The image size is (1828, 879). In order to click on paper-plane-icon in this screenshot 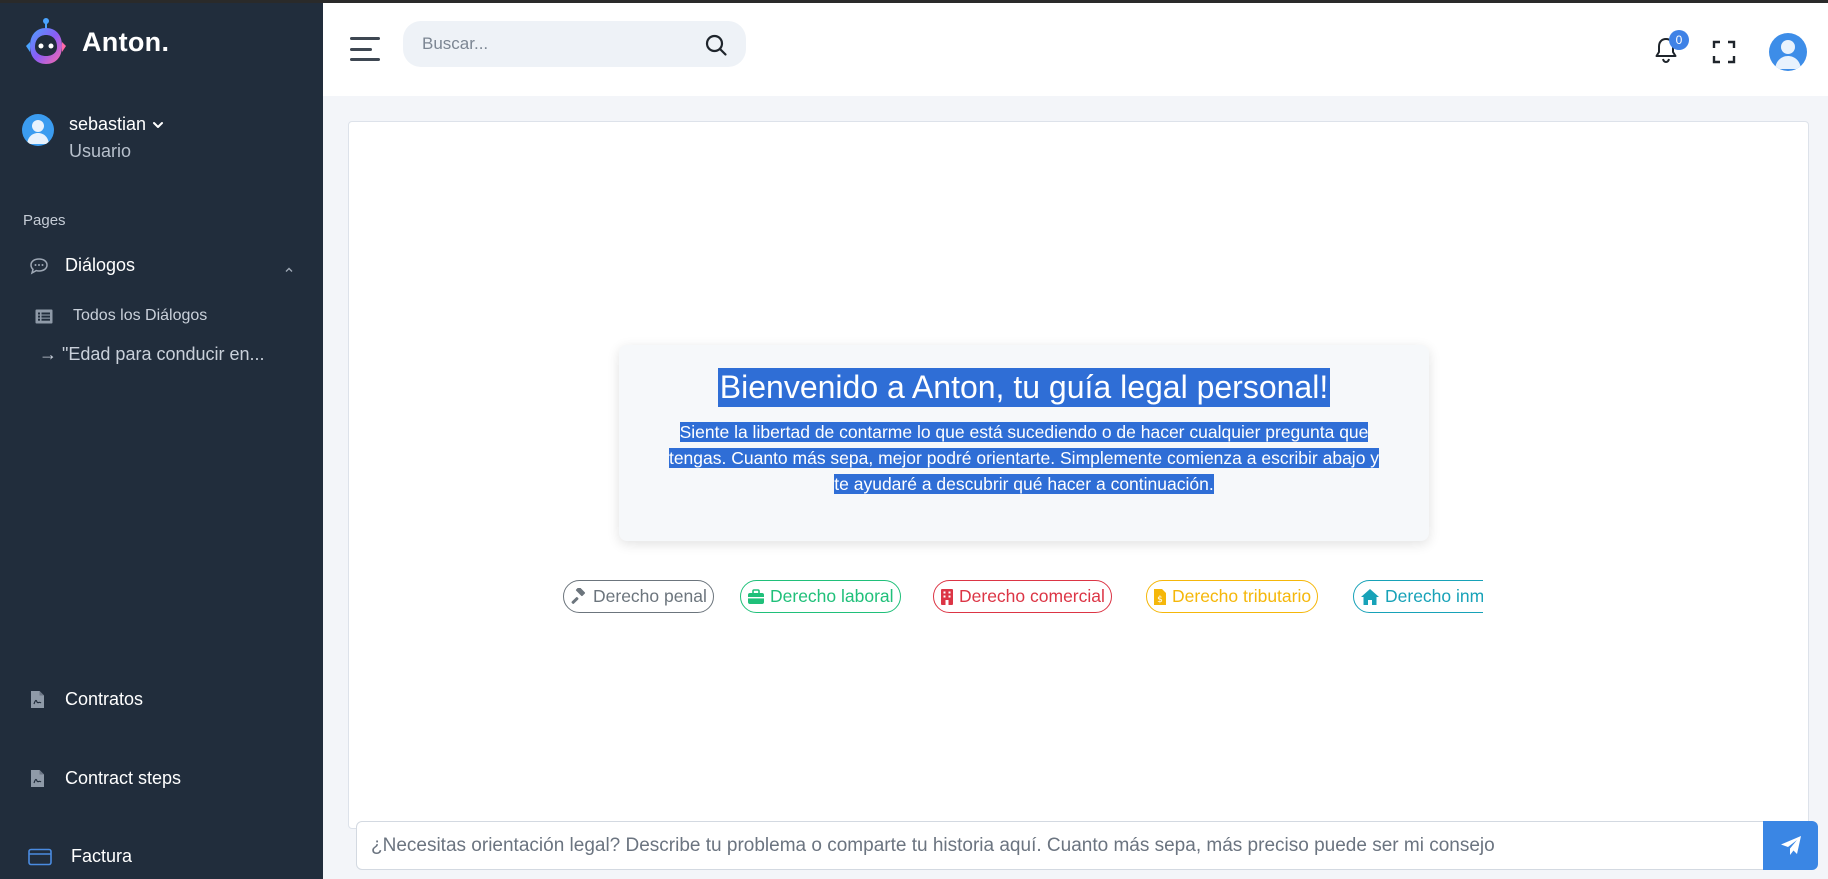, I will do `click(1790, 845)`.